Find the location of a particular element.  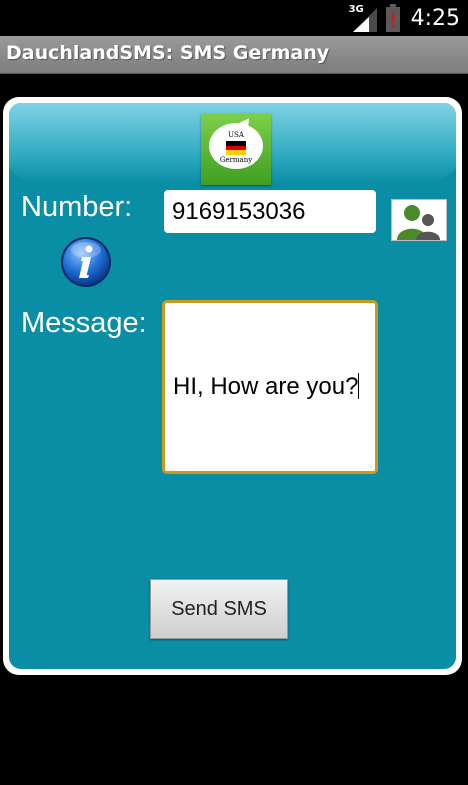

status-bar: 3G 4:25 is located at coordinates (234, 18).